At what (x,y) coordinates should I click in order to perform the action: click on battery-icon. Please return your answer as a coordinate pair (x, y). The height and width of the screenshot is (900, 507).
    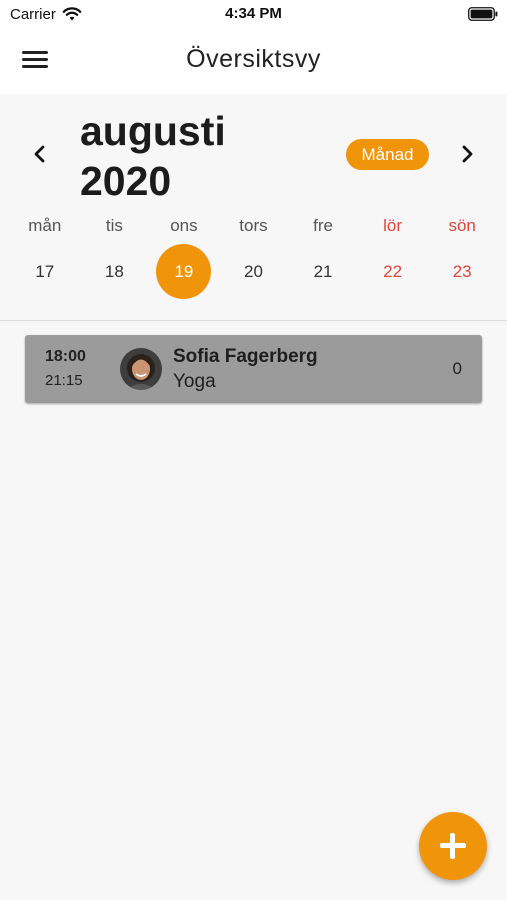
    Looking at the image, I should click on (483, 14).